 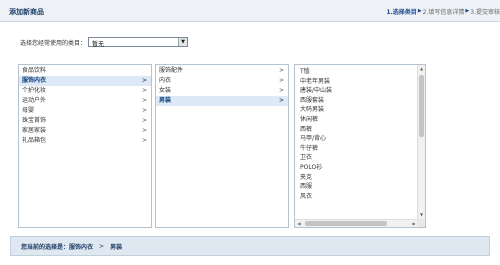 I want to click on recent-category-value: 暂无, so click(x=98, y=44).